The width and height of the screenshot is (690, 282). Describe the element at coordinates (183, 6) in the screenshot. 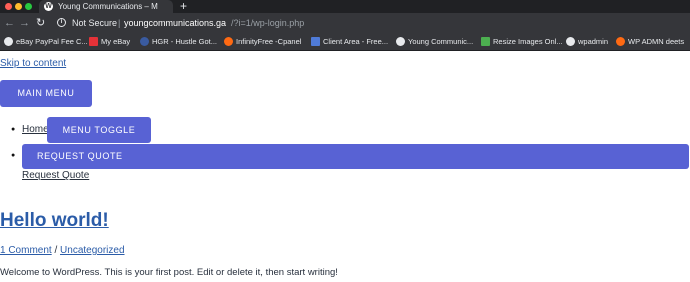

I see `new-tab-button: +` at that location.